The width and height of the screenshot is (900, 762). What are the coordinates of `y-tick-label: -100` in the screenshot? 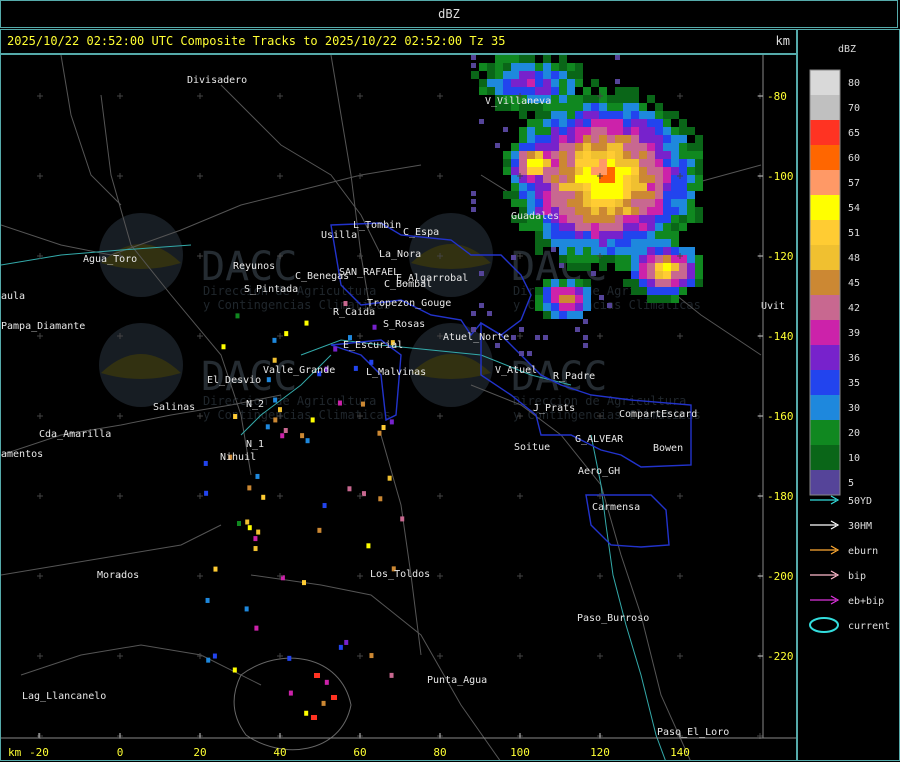 It's located at (780, 176).